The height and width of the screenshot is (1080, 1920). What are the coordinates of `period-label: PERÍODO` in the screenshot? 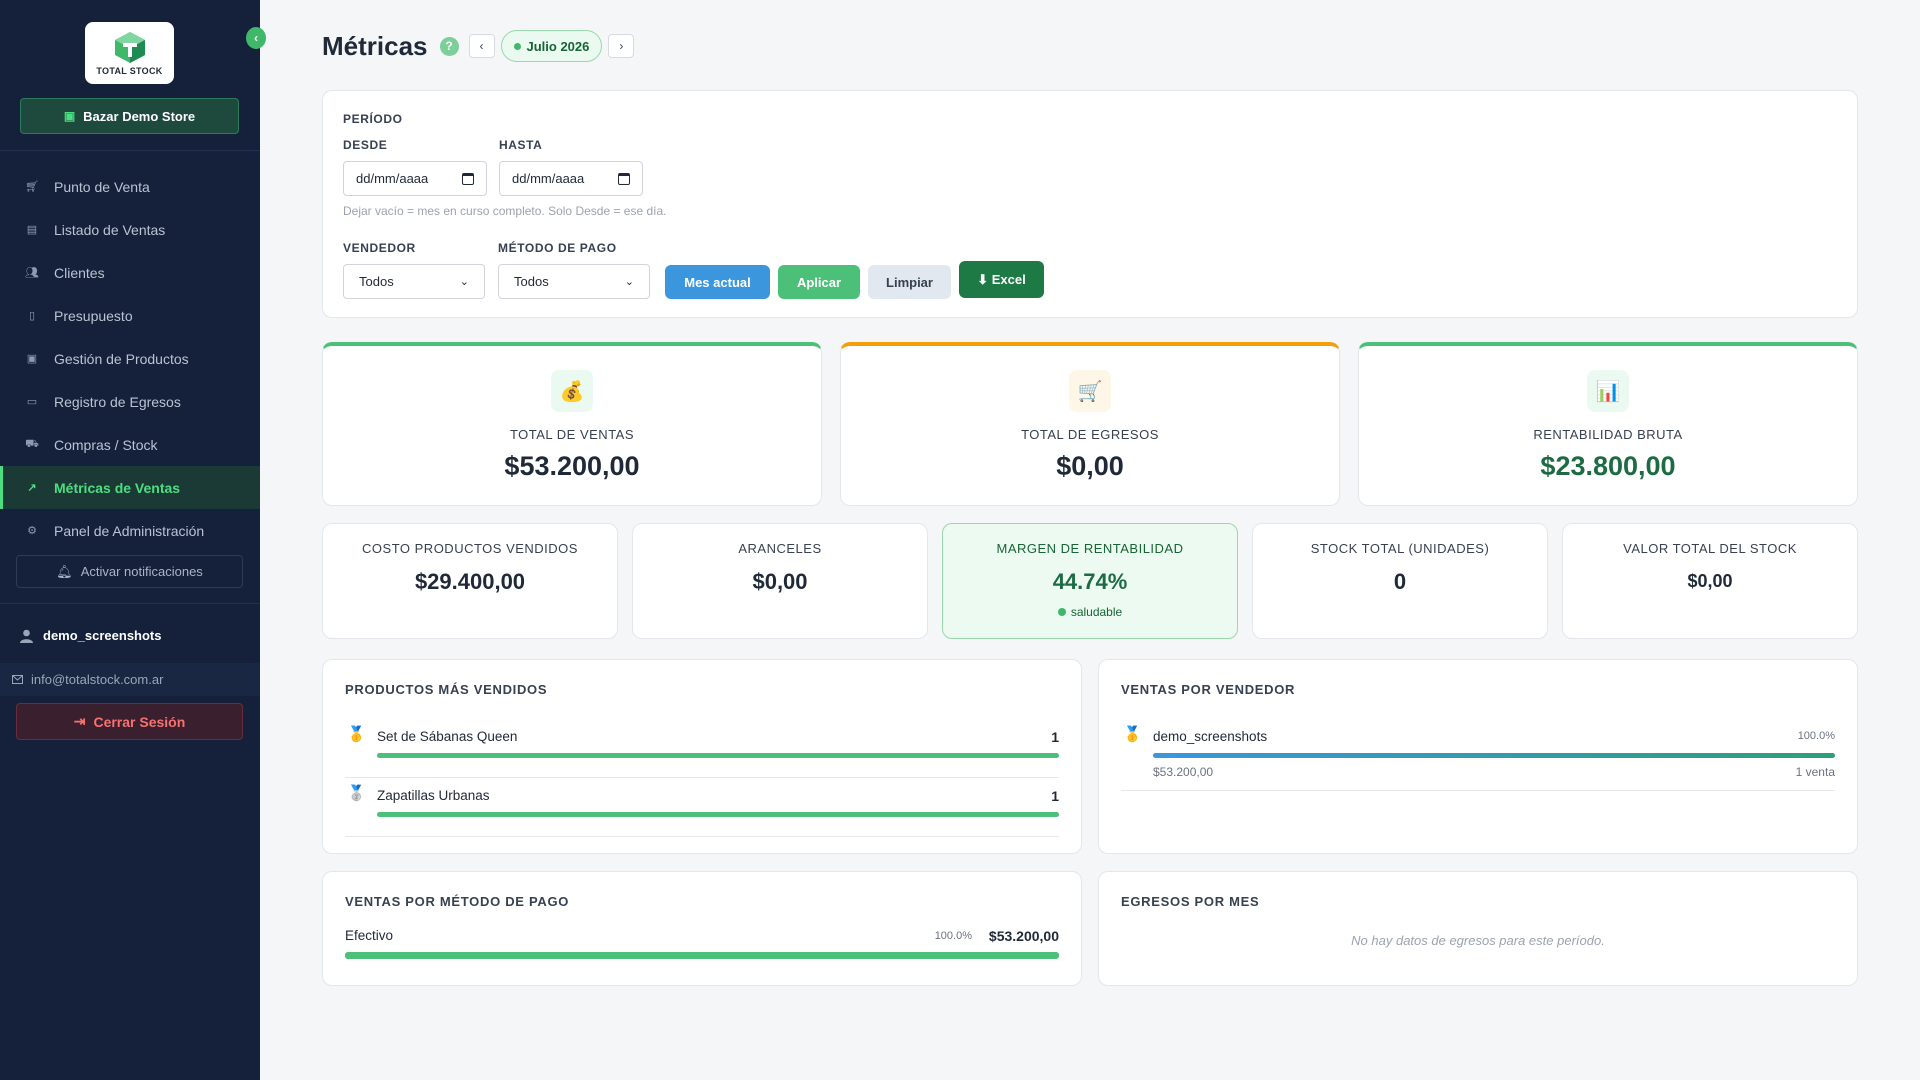 It's located at (373, 119).